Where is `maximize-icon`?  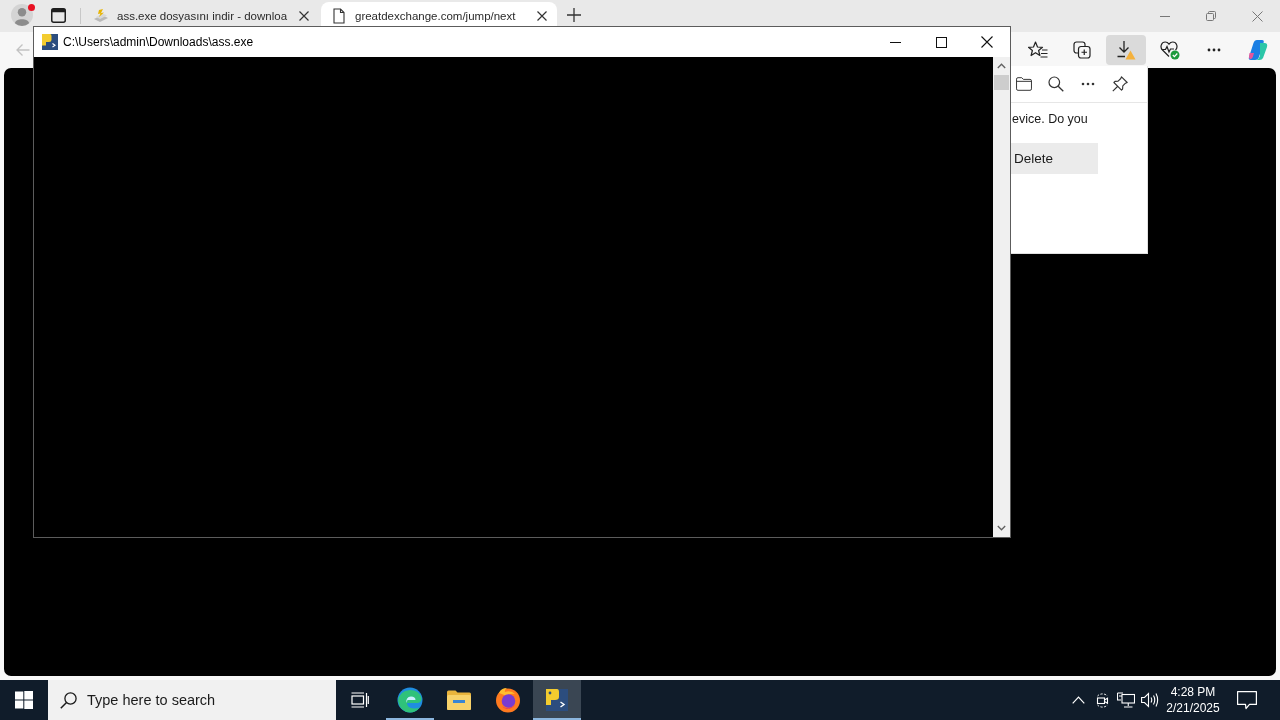 maximize-icon is located at coordinates (941, 42).